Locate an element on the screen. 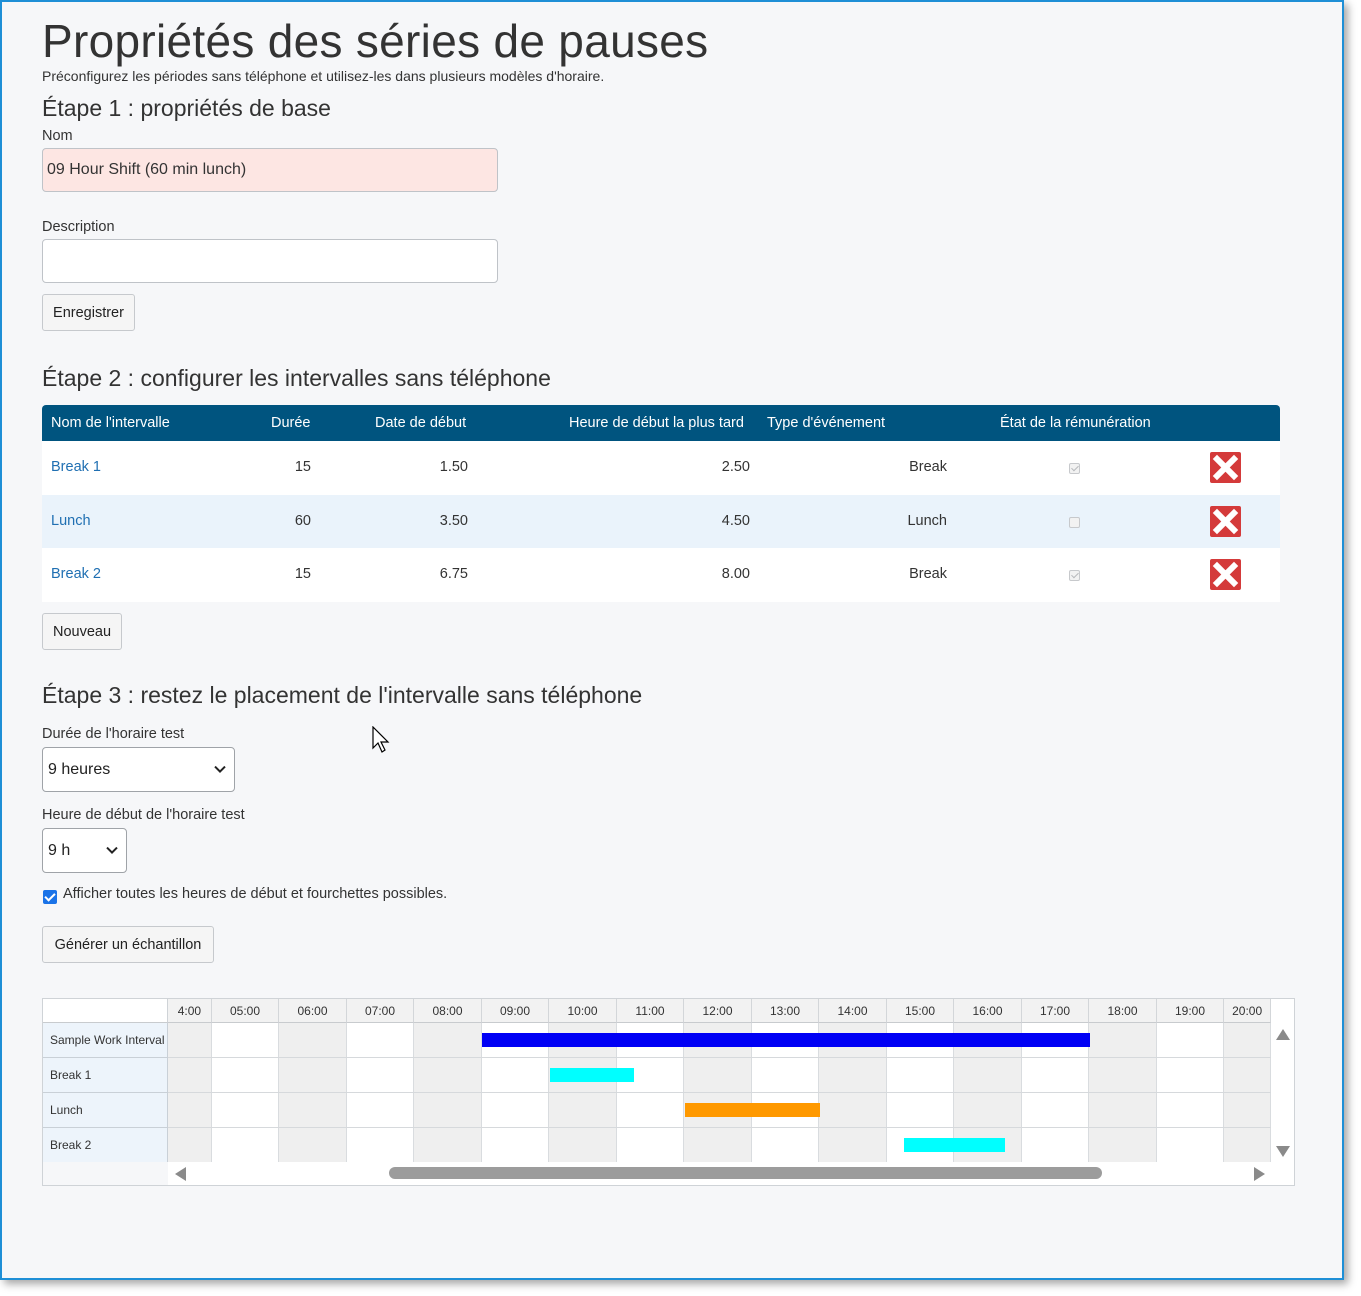  gantt-bar-lunch is located at coordinates (752, 1110).